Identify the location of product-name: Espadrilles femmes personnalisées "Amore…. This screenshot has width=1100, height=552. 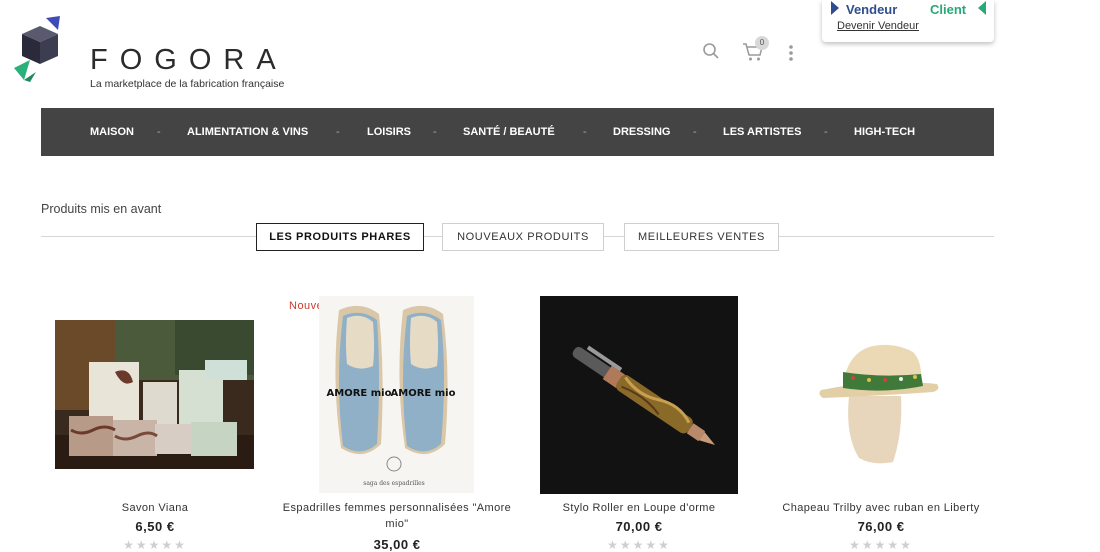
(397, 516).